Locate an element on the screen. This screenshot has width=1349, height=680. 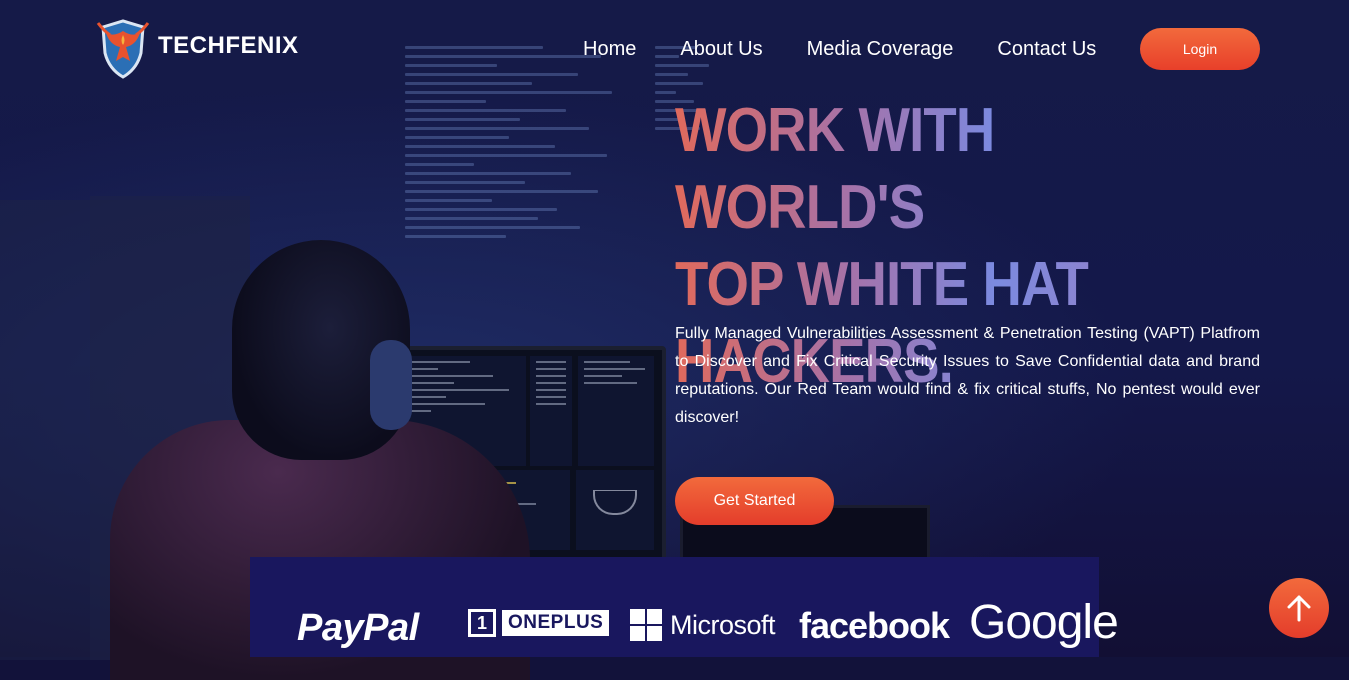
headline-line: TOP WHITE HAT is located at coordinates (881, 284).